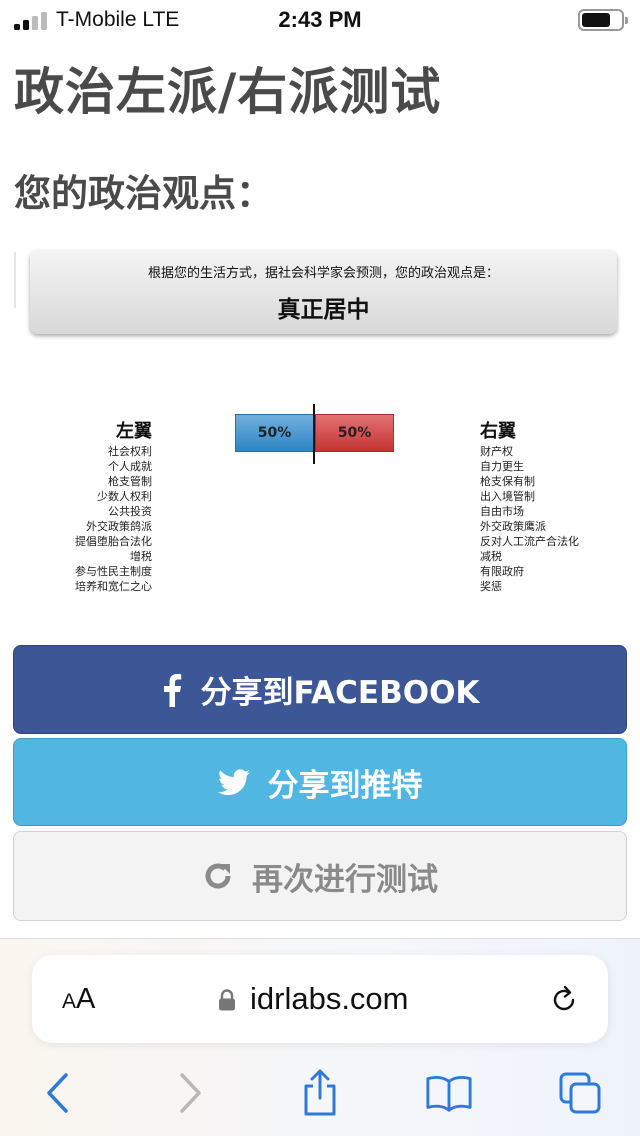  I want to click on left-wing-item: 公共投资, so click(130, 511).